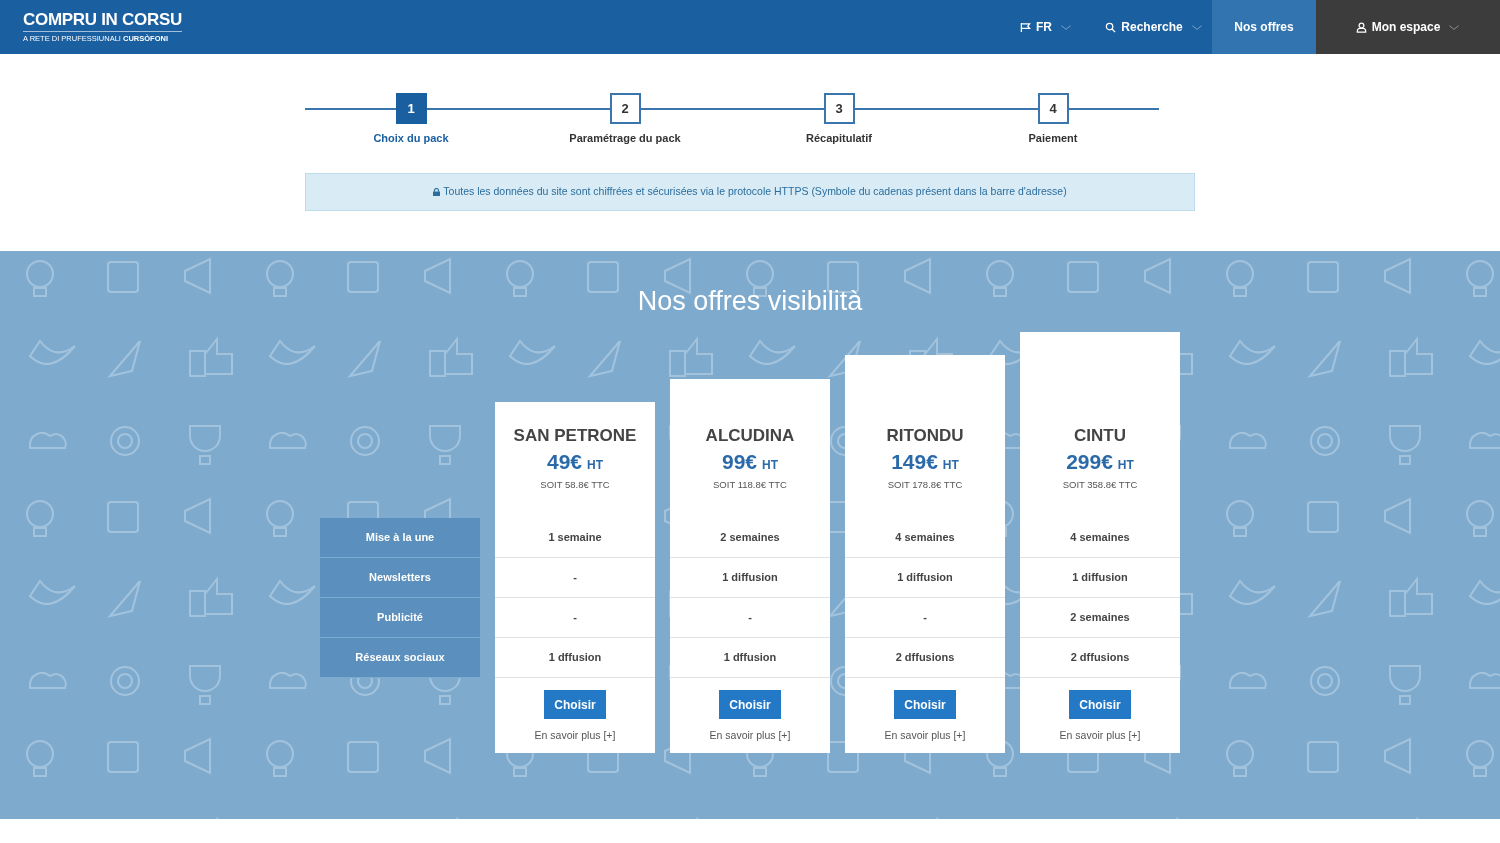  I want to click on step-number: 3, so click(839, 108).